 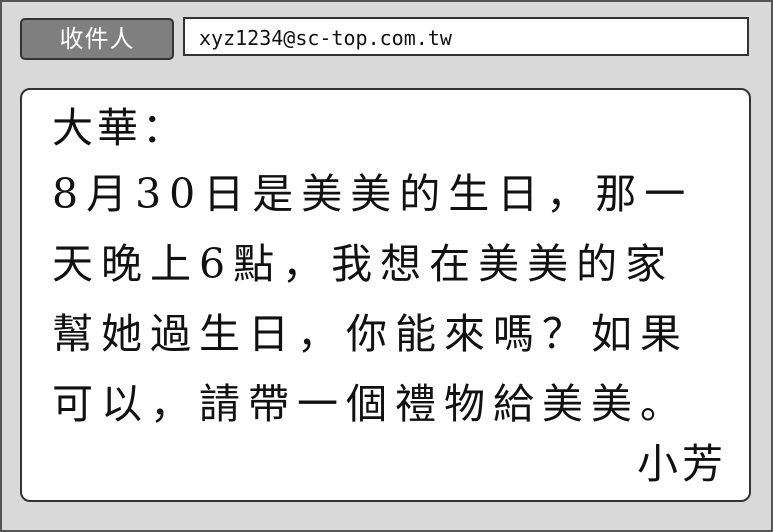 What do you see at coordinates (119, 128) in the screenshot?
I see `letter-greeting: 大華：` at bounding box center [119, 128].